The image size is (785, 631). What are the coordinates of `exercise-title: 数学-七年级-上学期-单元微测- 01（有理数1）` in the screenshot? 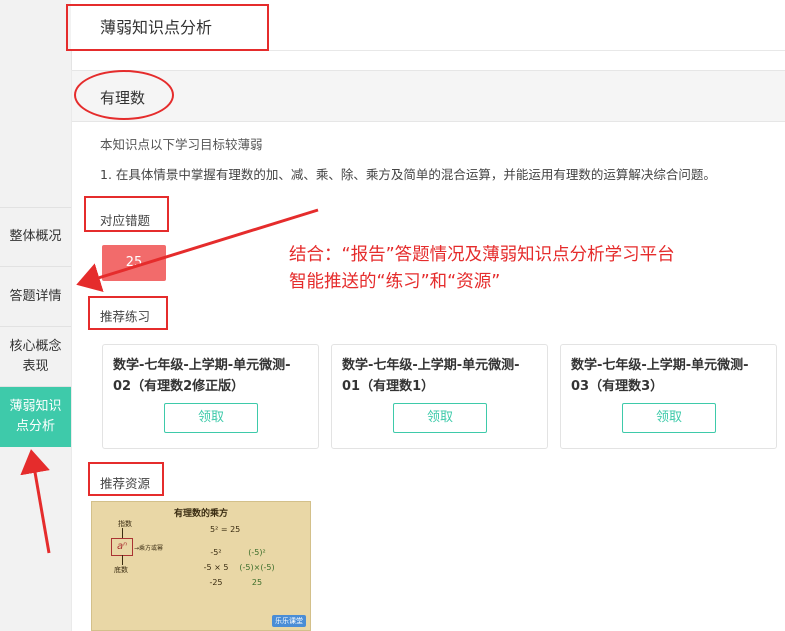 It's located at (439, 376).